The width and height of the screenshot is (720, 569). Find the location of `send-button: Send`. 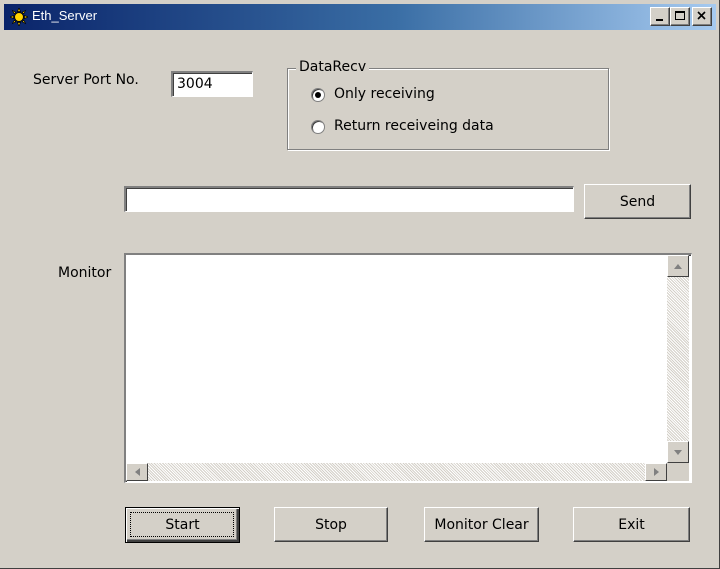

send-button: Send is located at coordinates (637, 201).